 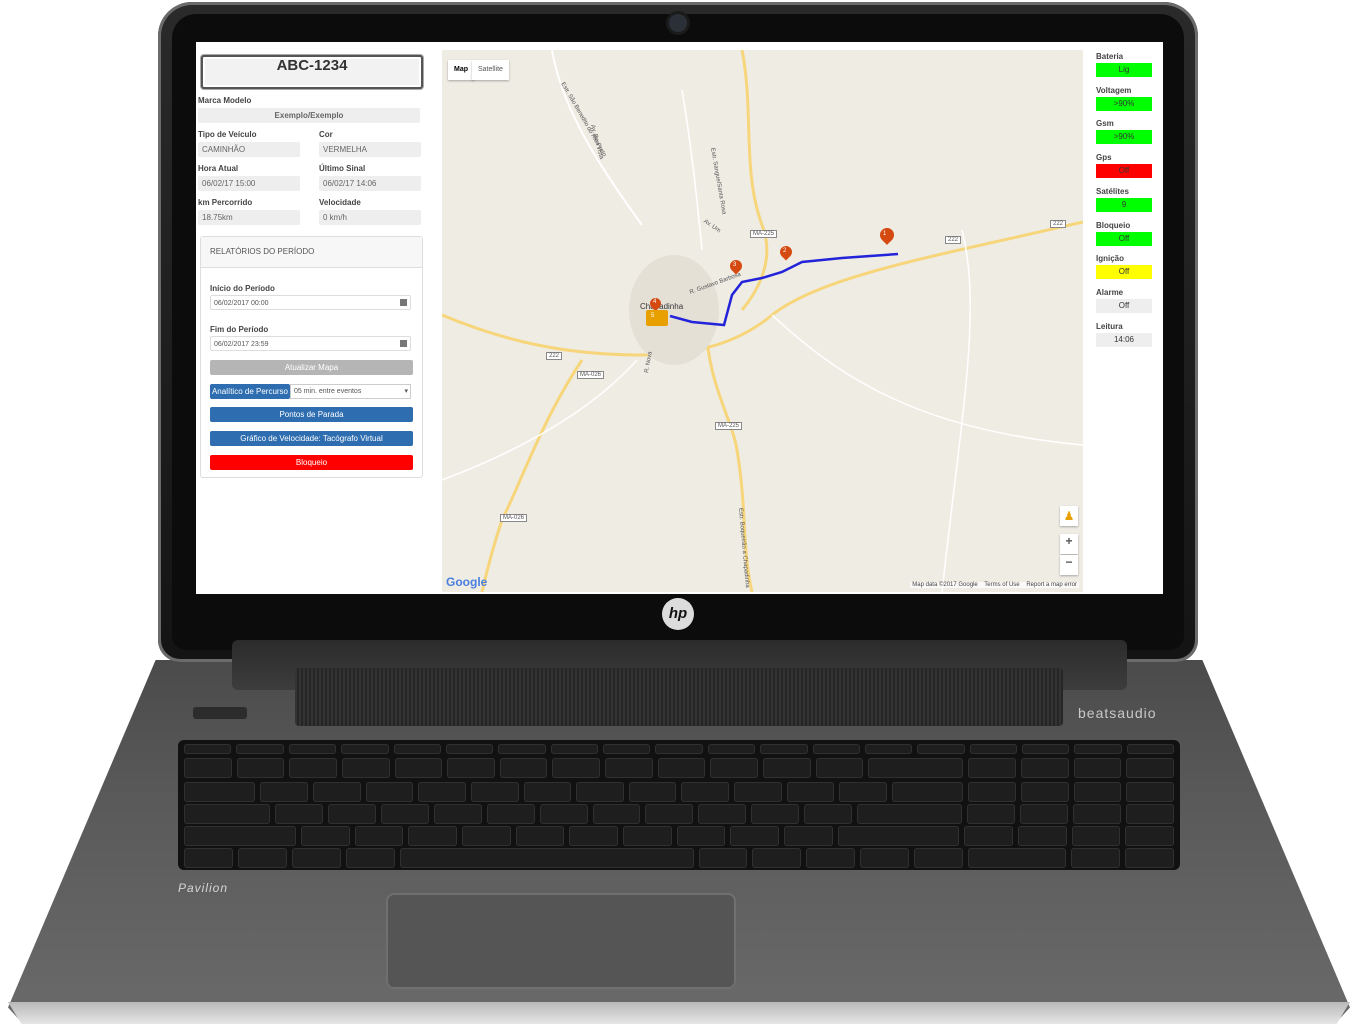 What do you see at coordinates (220, 713) in the screenshot?
I see `power-button` at bounding box center [220, 713].